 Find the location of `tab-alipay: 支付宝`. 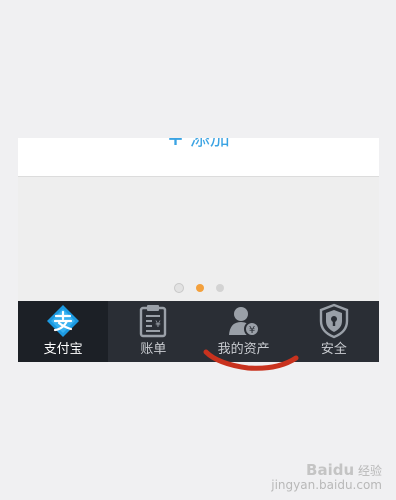

tab-alipay: 支付宝 is located at coordinates (63, 331).